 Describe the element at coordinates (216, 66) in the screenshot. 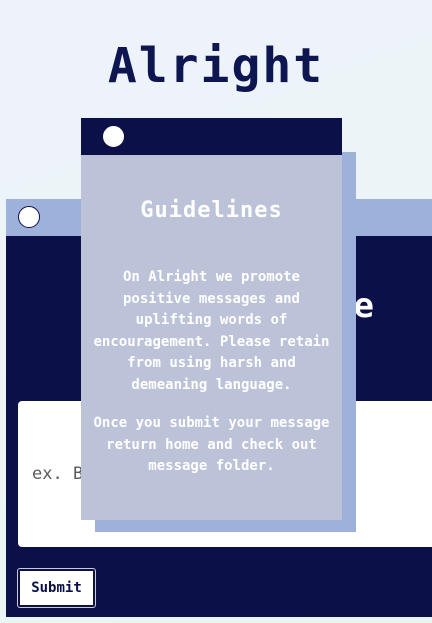

I see `app-title: Alright` at that location.